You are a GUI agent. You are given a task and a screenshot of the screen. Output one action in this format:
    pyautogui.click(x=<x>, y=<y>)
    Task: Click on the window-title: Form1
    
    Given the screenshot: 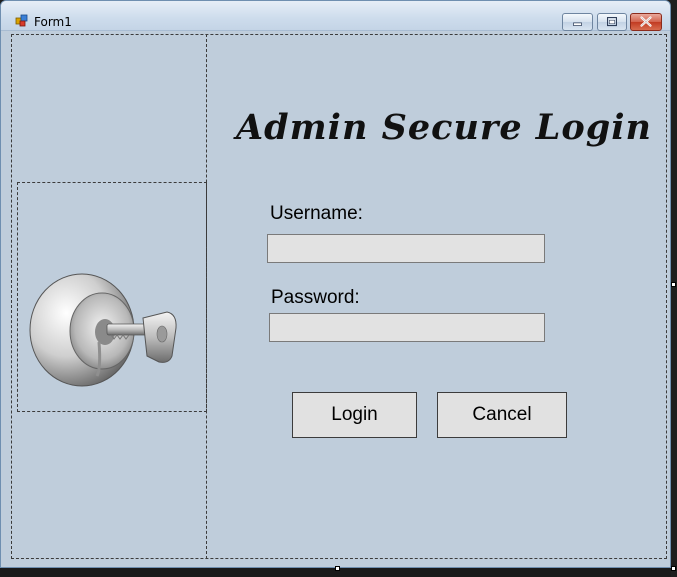 What is the action you would take?
    pyautogui.click(x=53, y=22)
    